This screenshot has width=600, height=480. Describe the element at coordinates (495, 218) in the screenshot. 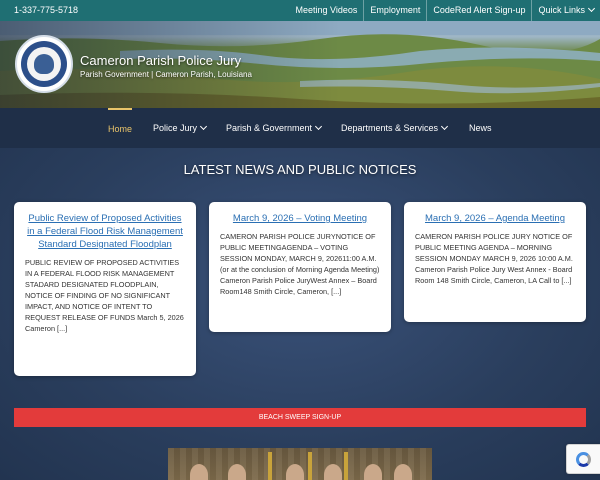

I see `news-card-title-link: March 9, 2026 – Agenda Meeting` at that location.